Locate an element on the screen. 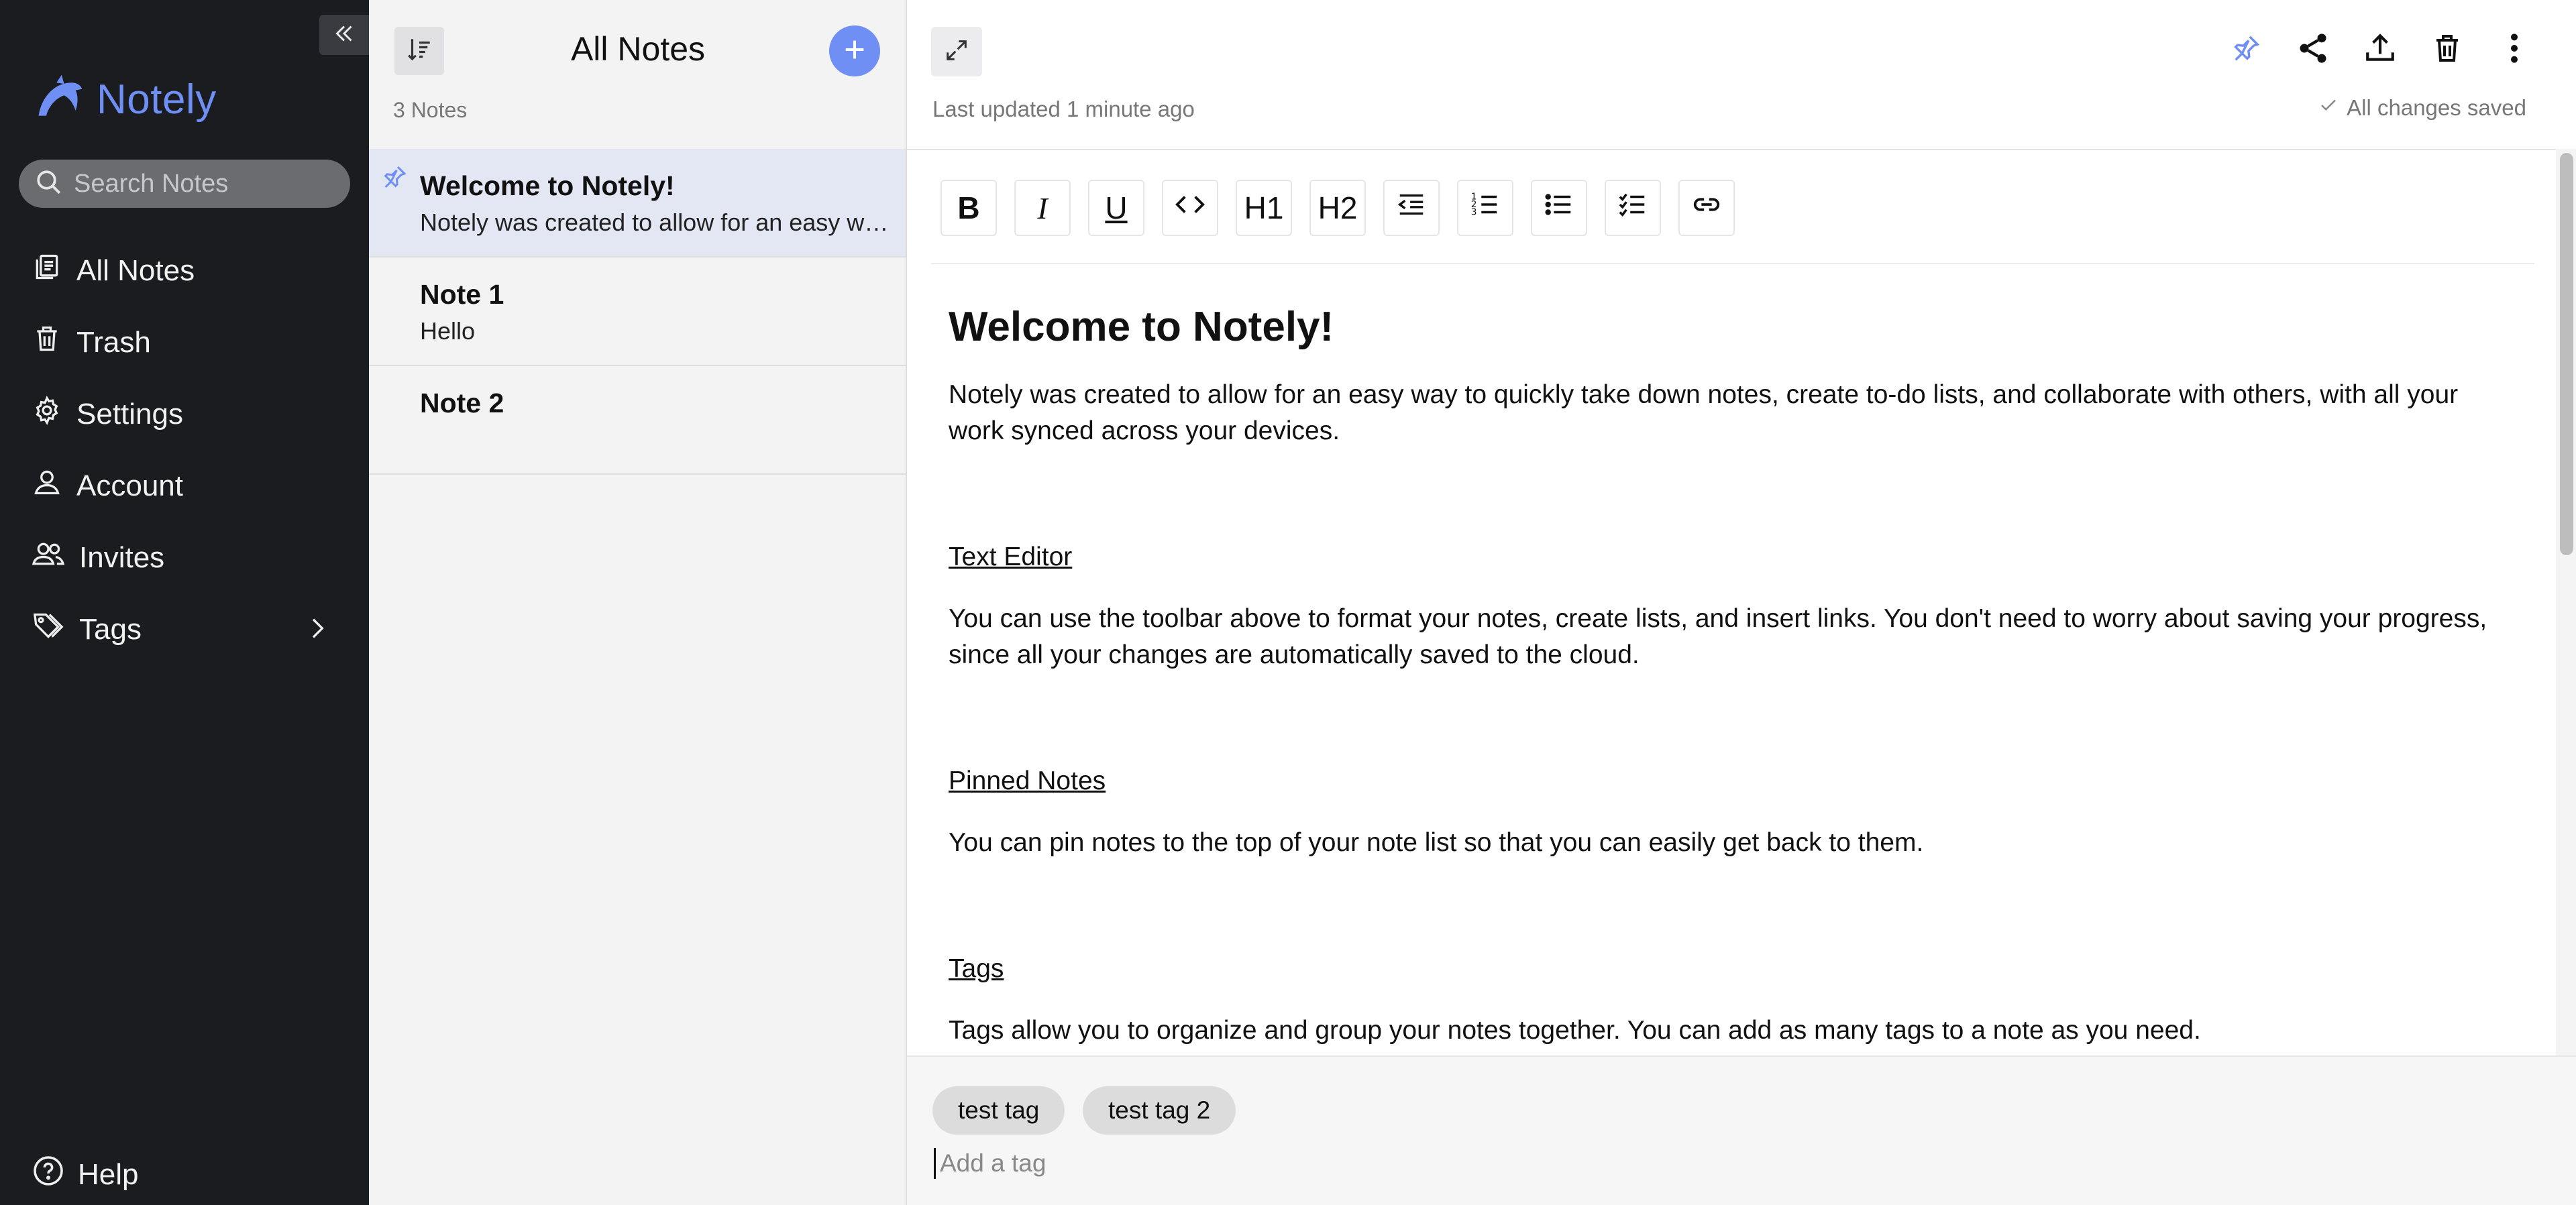  collapse-sidebar-button is located at coordinates (344, 35).